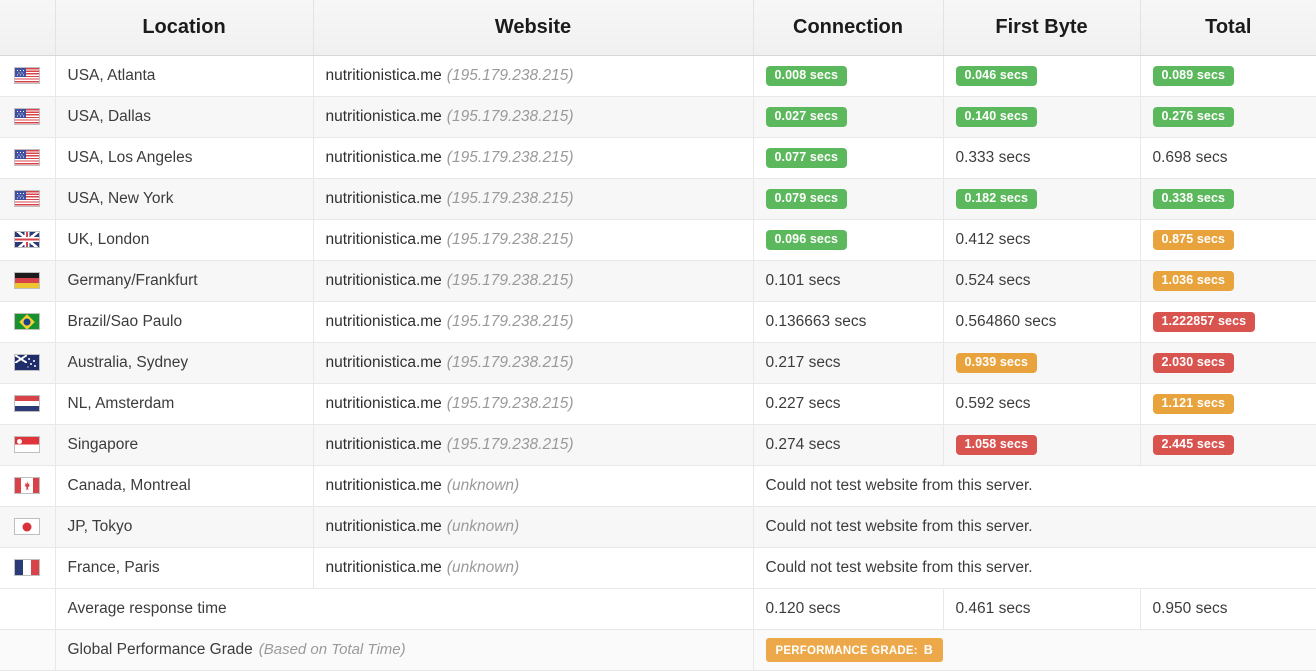  Describe the element at coordinates (132, 280) in the screenshot. I see `location-label: Germany/Frankfurt` at that location.